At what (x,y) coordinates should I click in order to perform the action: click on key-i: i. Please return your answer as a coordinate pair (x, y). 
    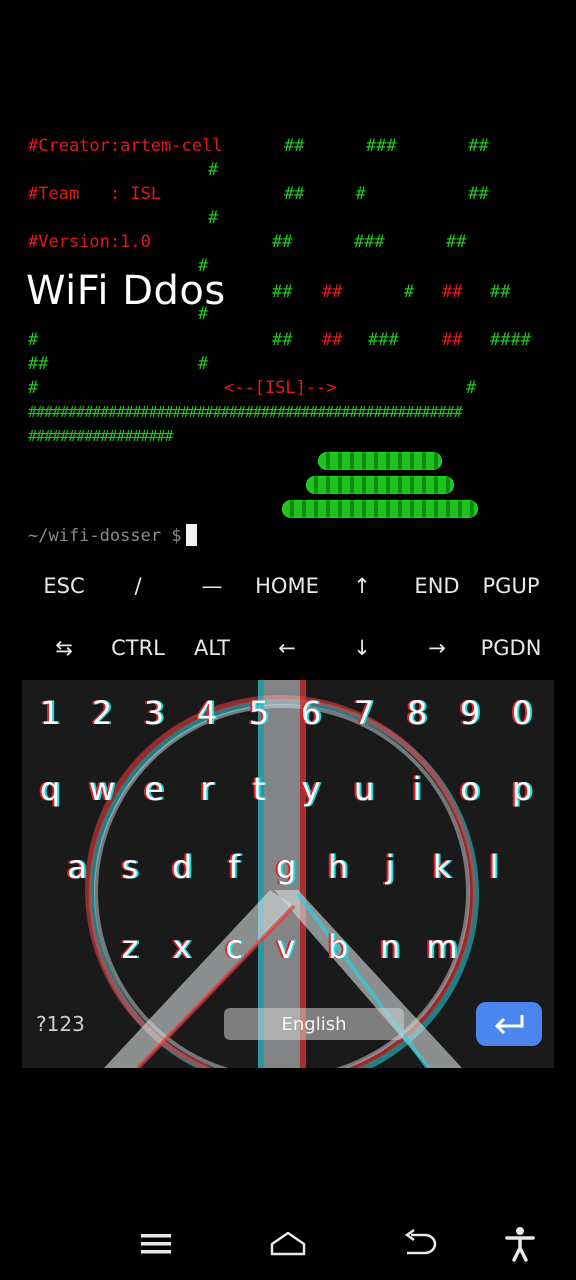
    Looking at the image, I should click on (417, 789).